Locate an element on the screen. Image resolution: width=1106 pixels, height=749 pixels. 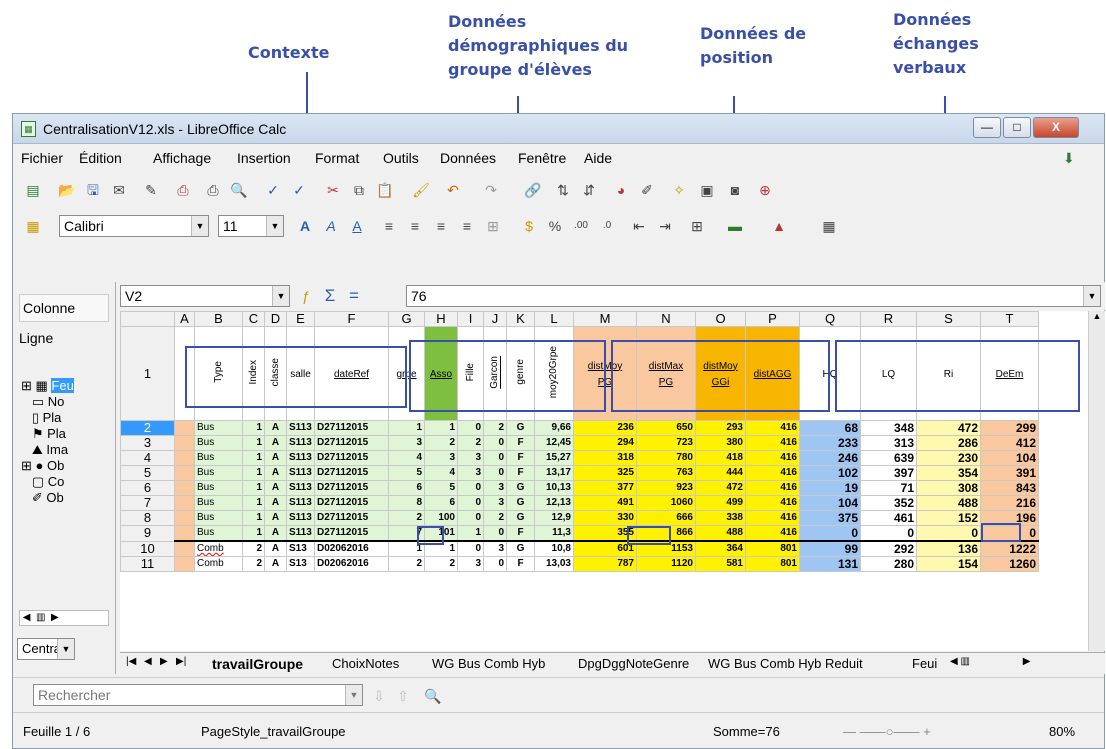
menu-fichier: Fichier is located at coordinates (42, 158).